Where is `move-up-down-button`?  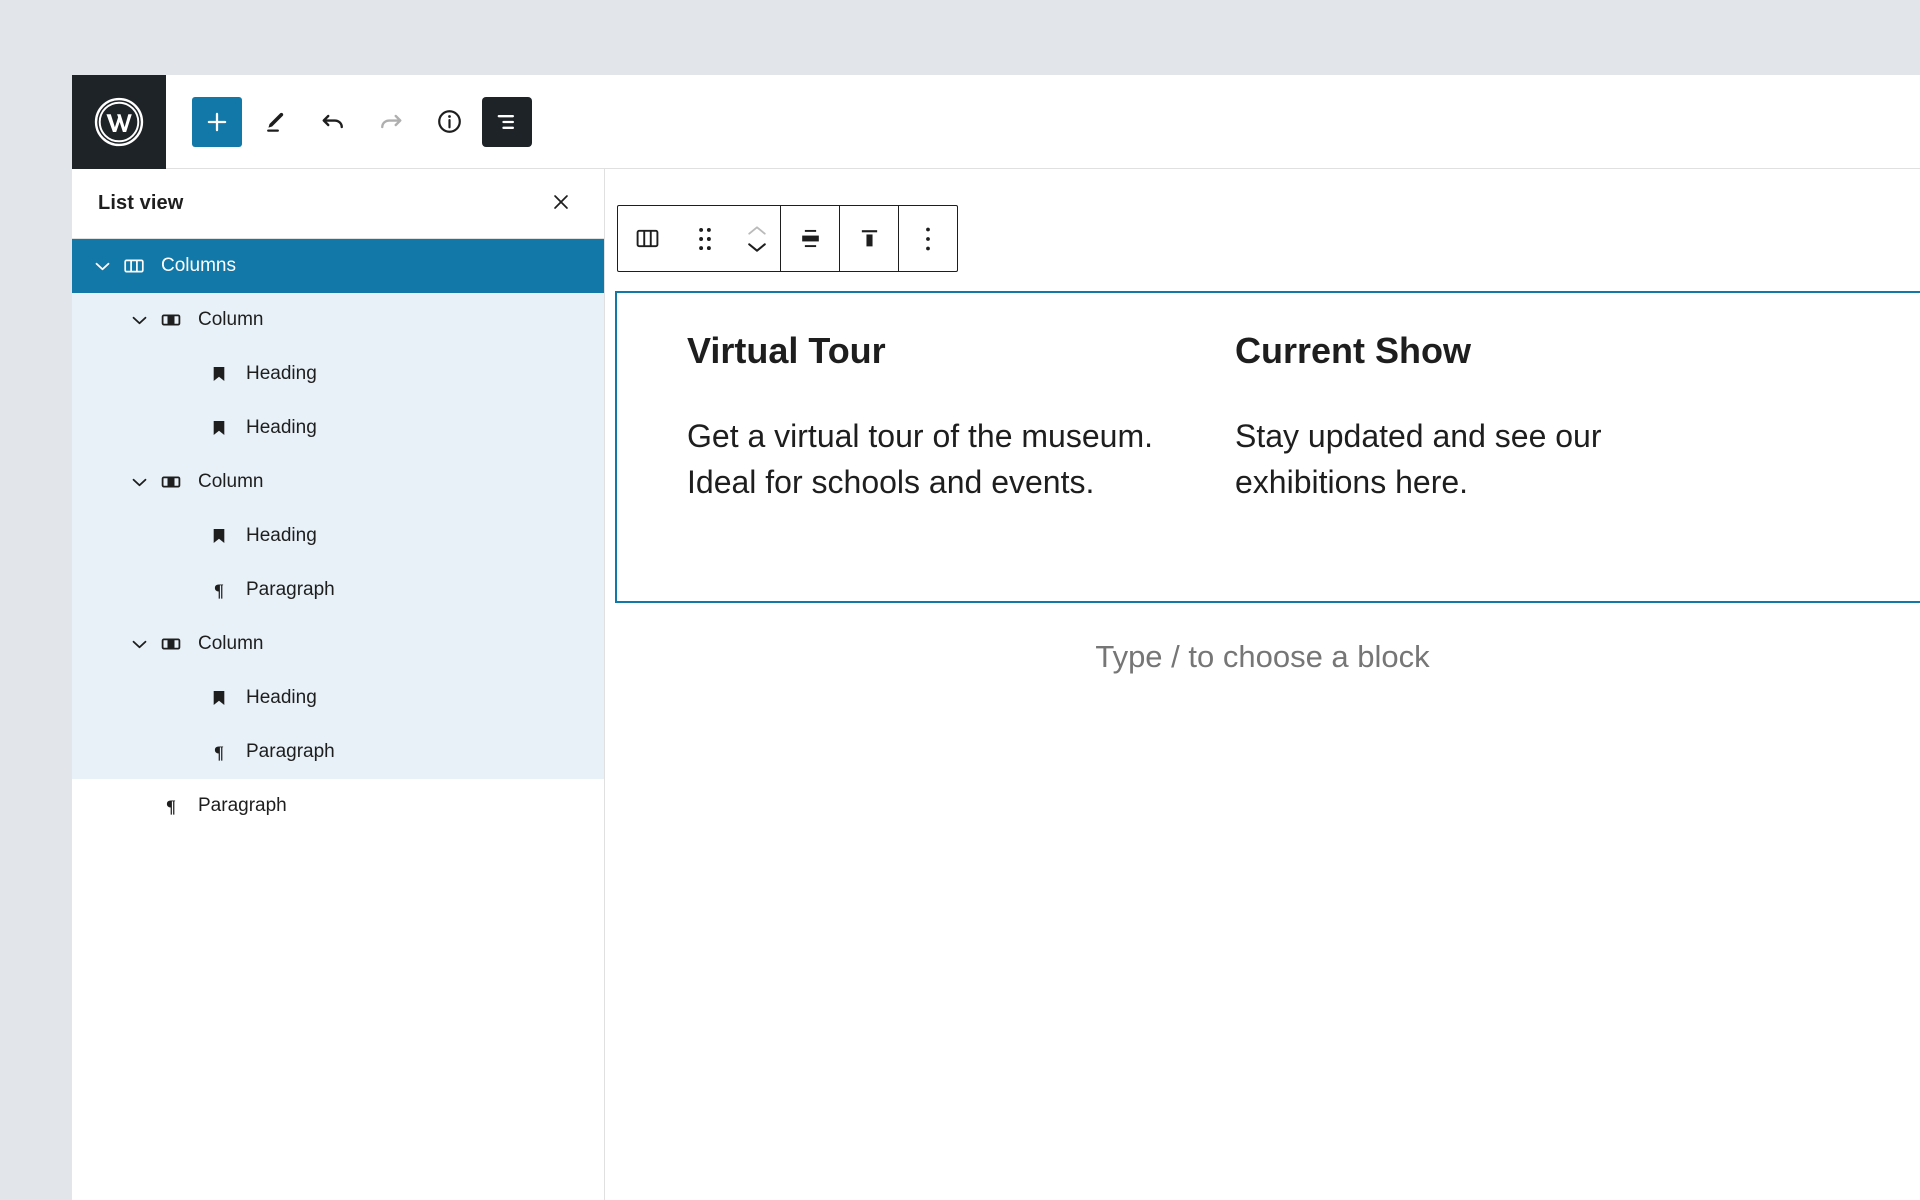 move-up-down-button is located at coordinates (757, 238).